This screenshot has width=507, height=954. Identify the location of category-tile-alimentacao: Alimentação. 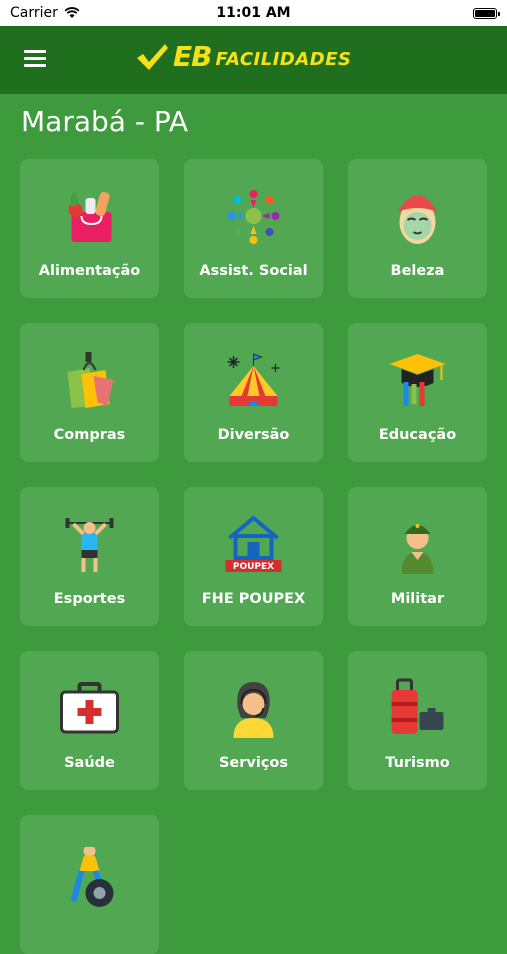
(89, 228).